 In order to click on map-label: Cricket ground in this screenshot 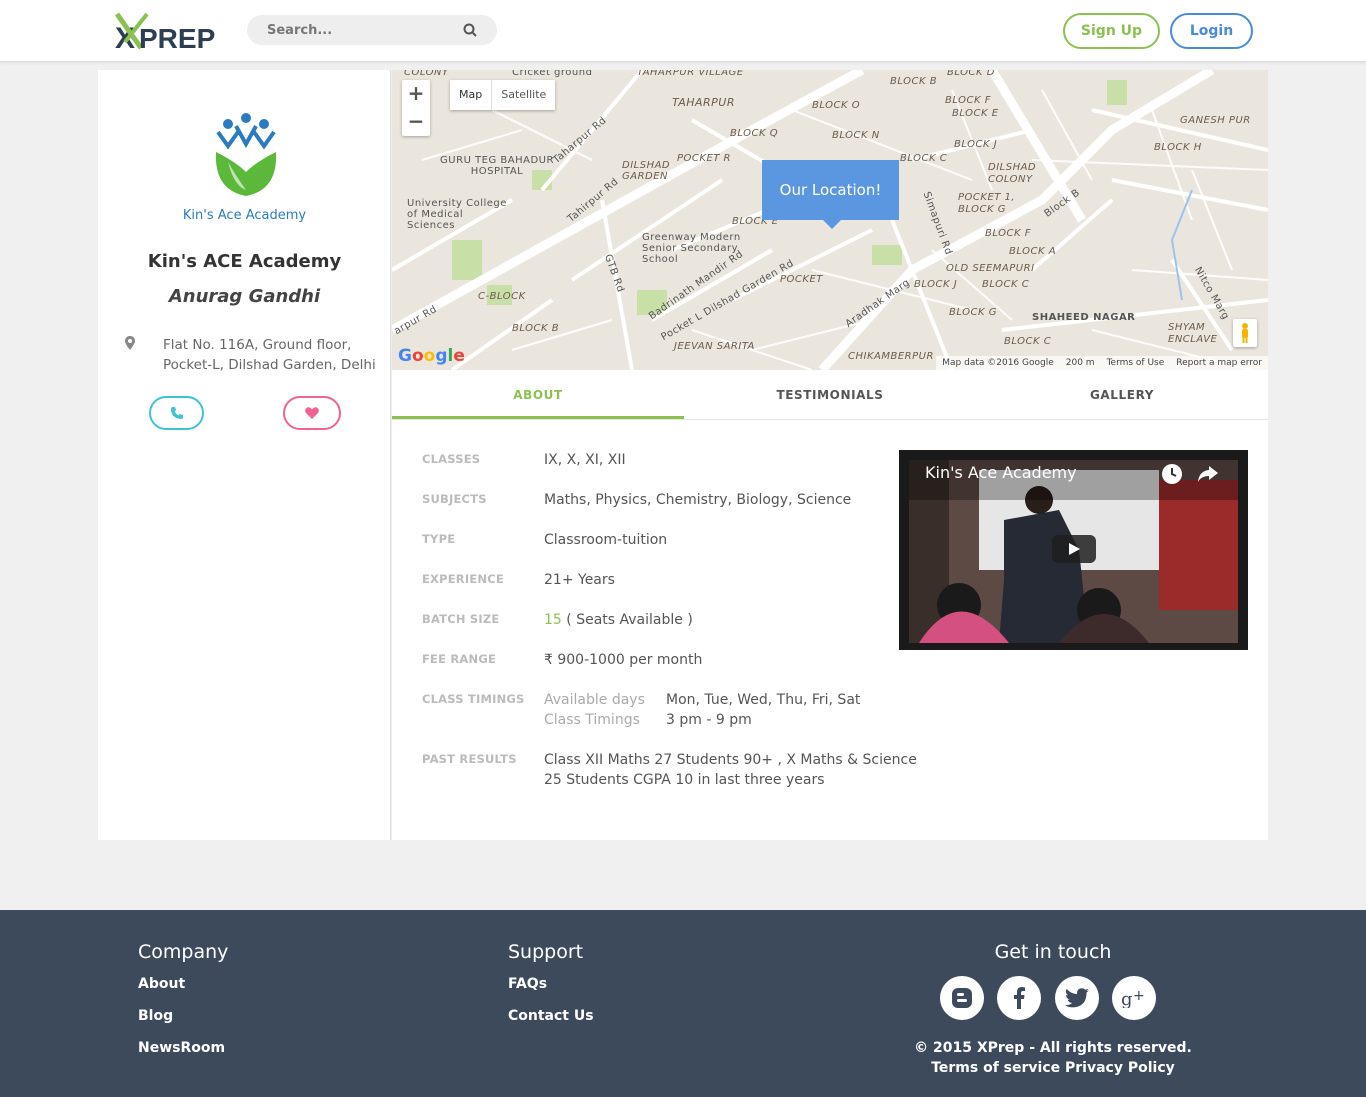, I will do `click(552, 74)`.